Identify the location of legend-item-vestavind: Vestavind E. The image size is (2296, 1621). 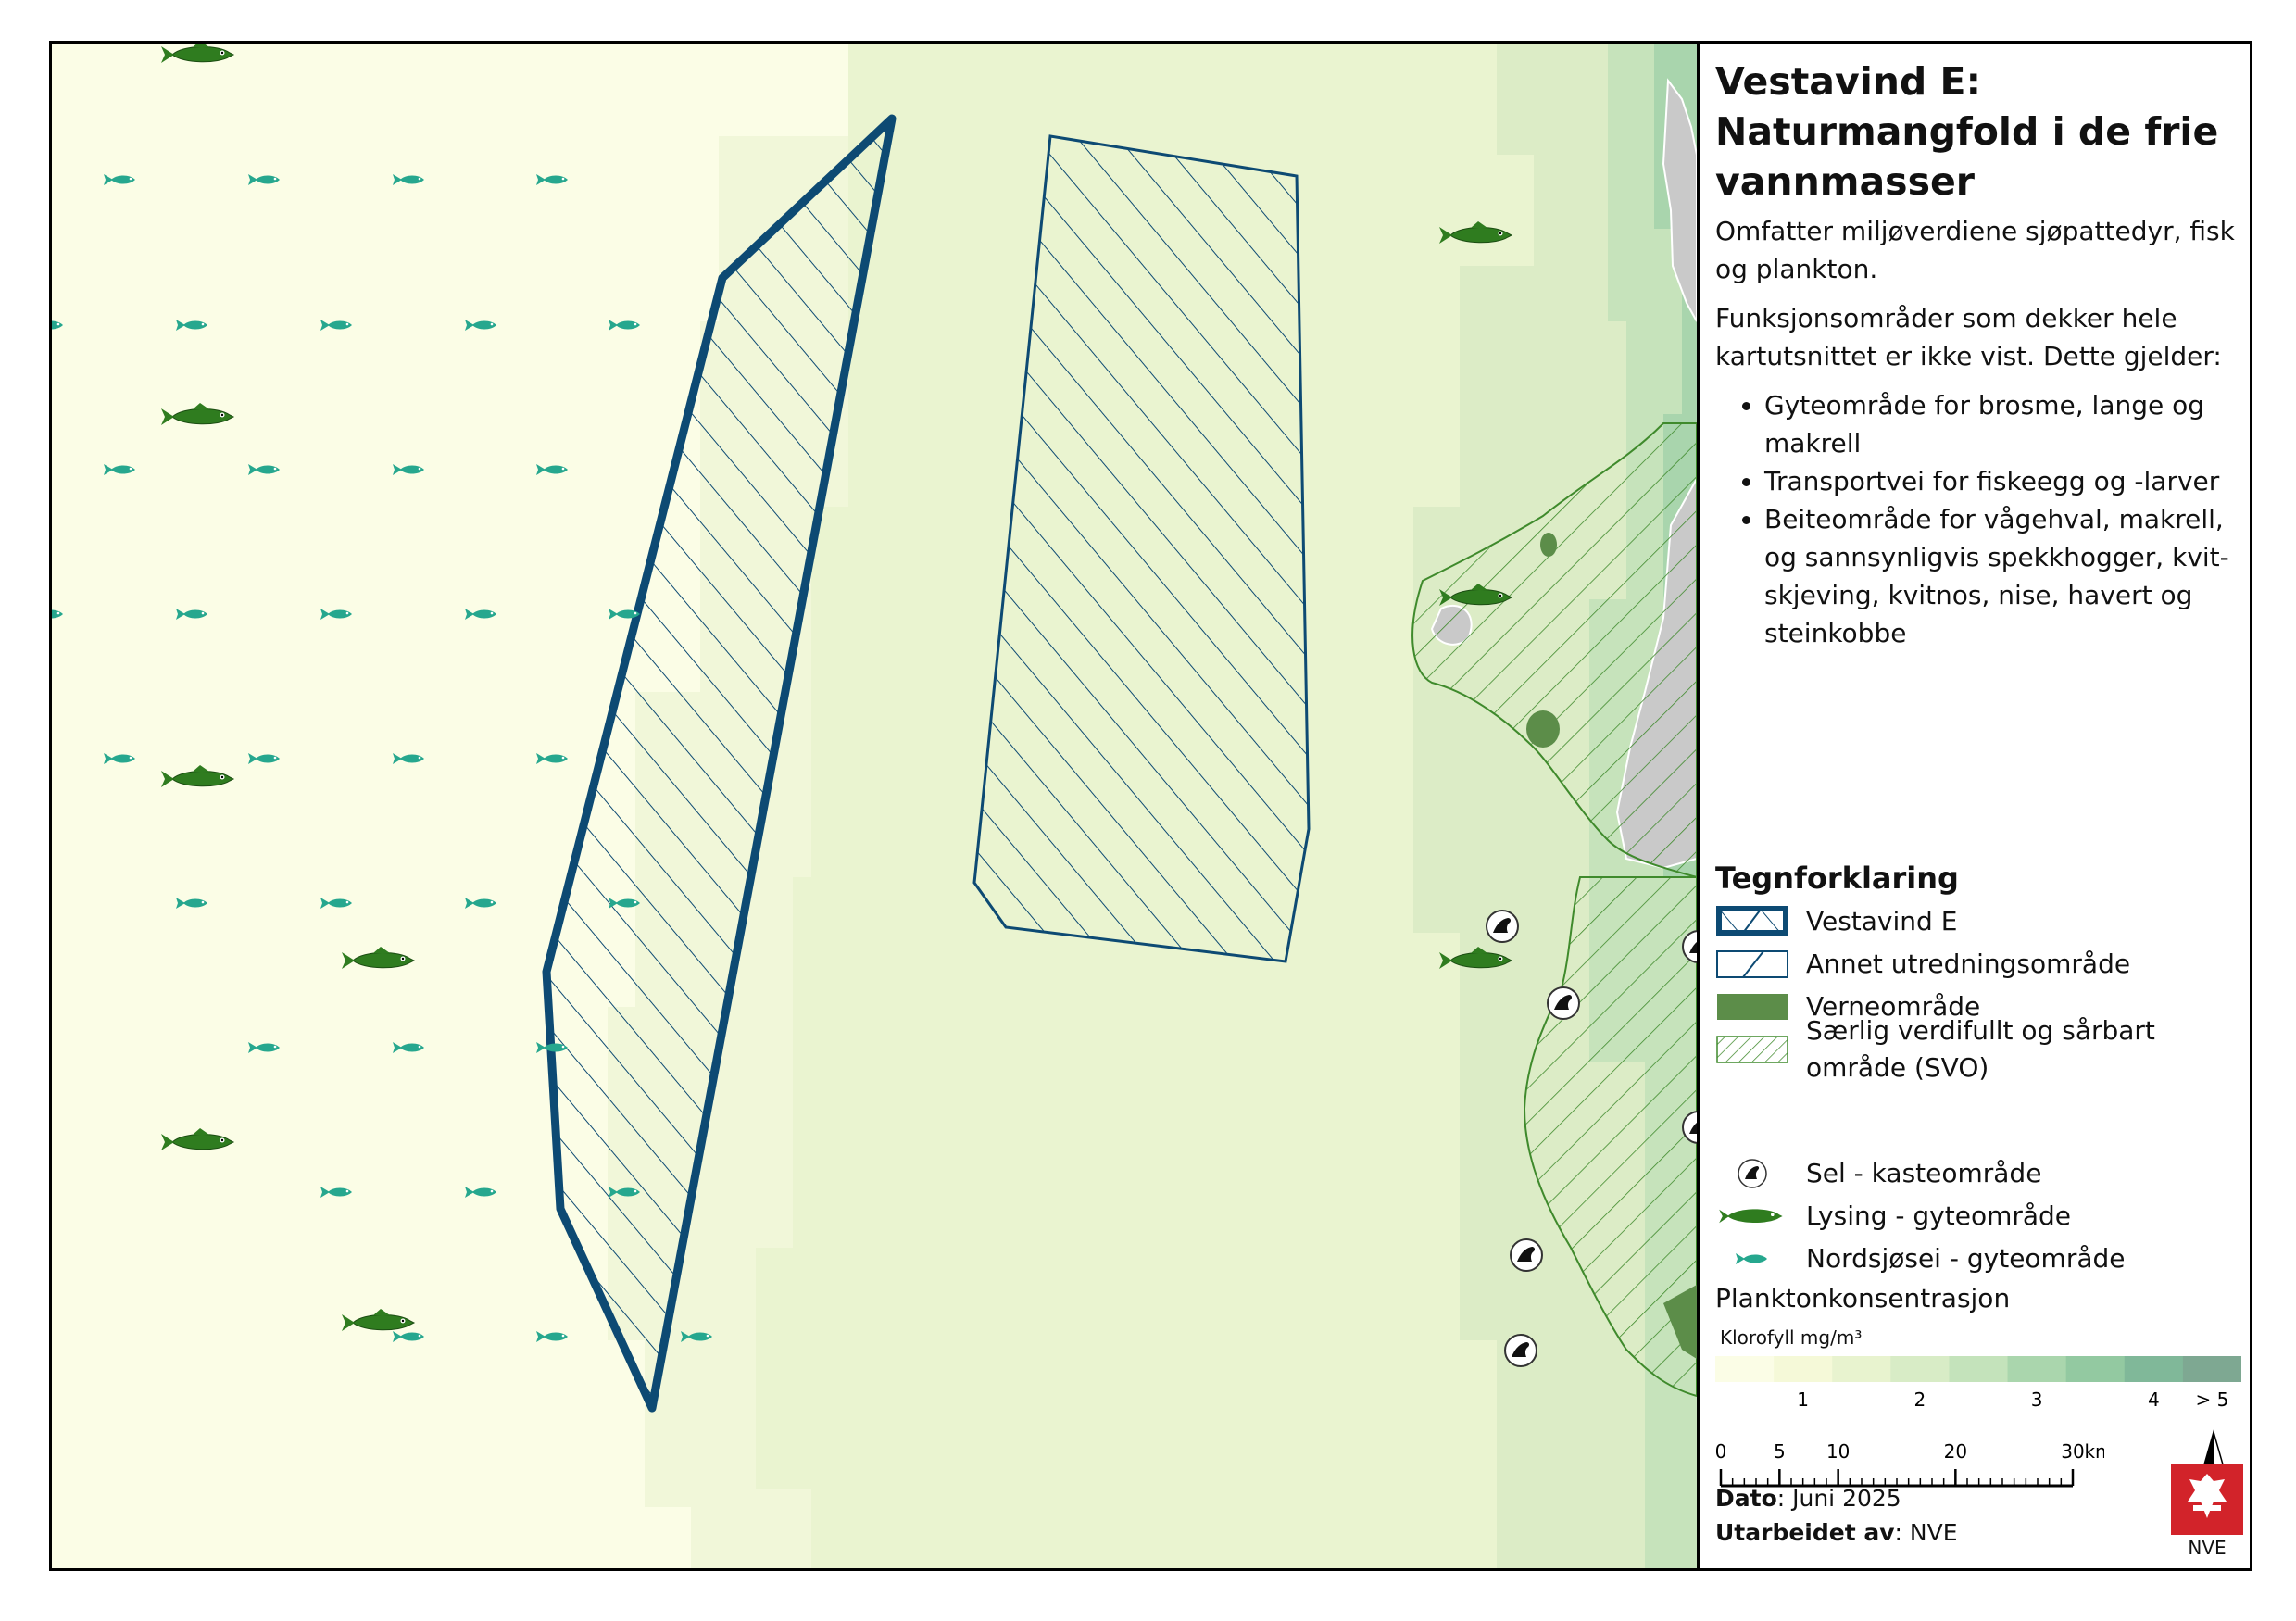
(1836, 921).